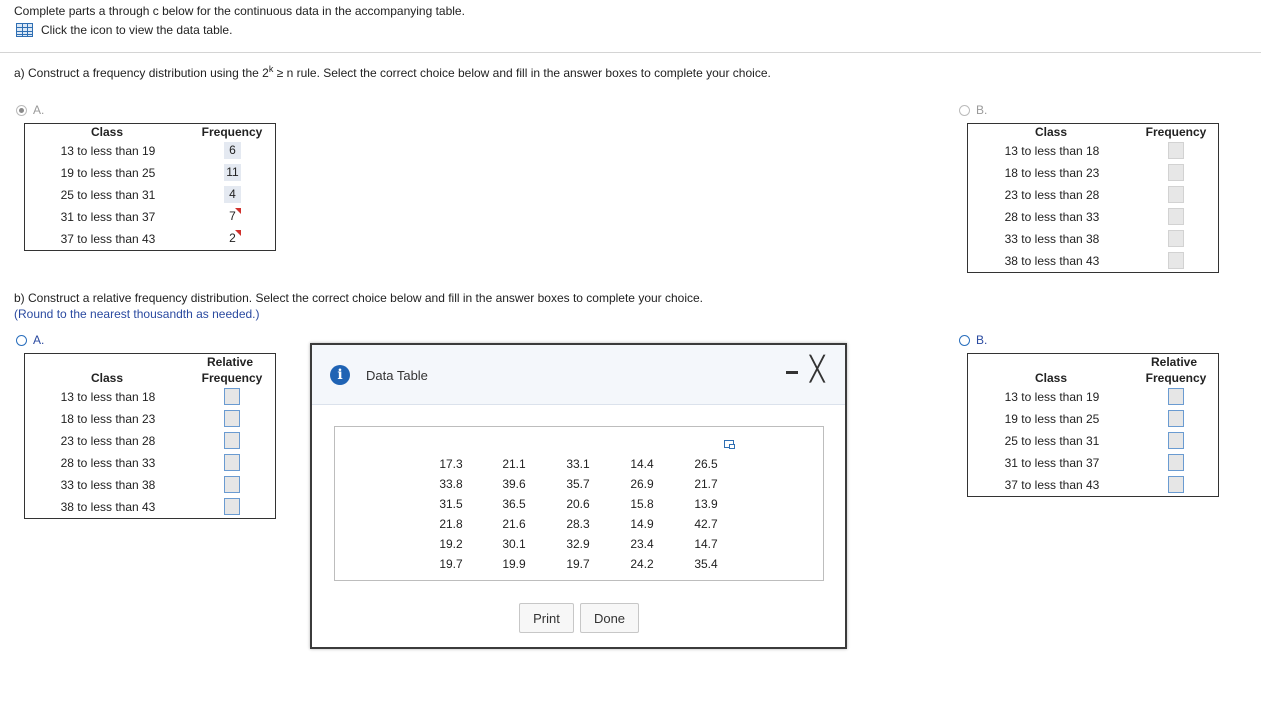 The width and height of the screenshot is (1261, 702). Describe the element at coordinates (108, 217) in the screenshot. I see `class-cell: 31 to less than 37` at that location.